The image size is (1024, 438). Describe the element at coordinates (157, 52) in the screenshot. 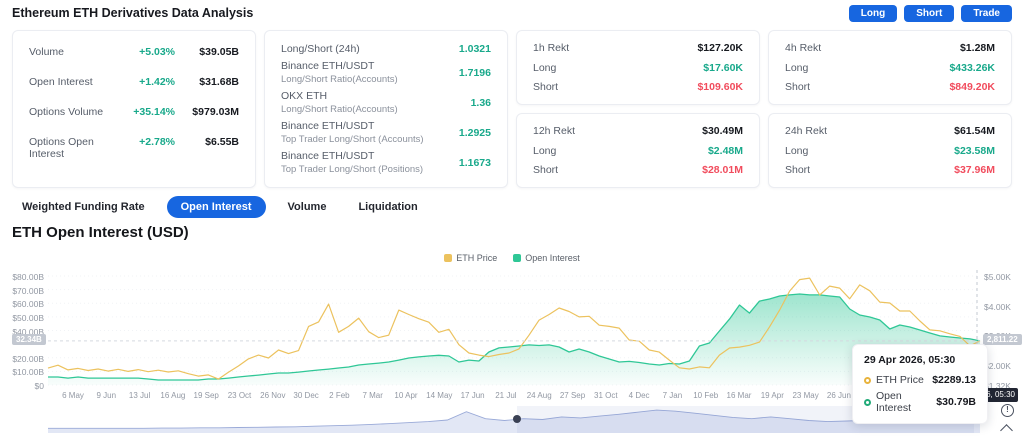

I see `stat-percent: +5.03%` at that location.